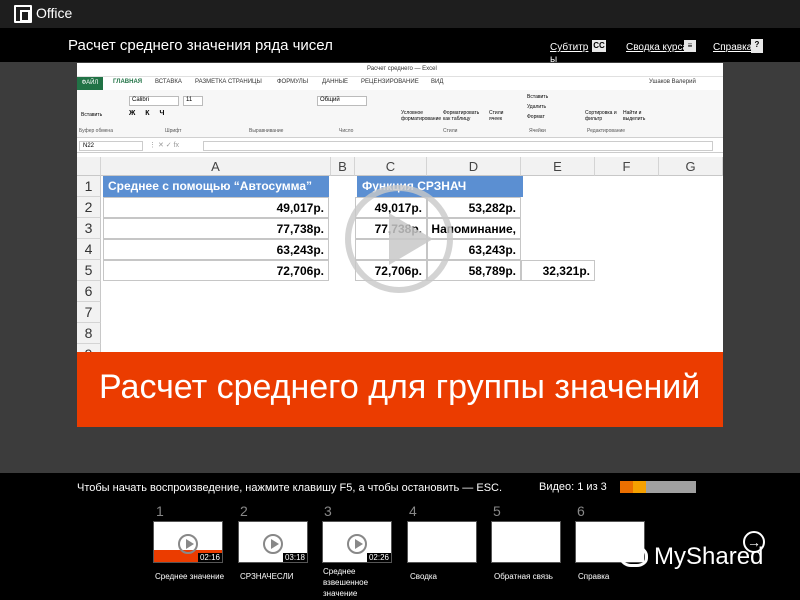 The height and width of the screenshot is (600, 800). What do you see at coordinates (154, 101) in the screenshot?
I see `ribbon-font-name: Calibri` at bounding box center [154, 101].